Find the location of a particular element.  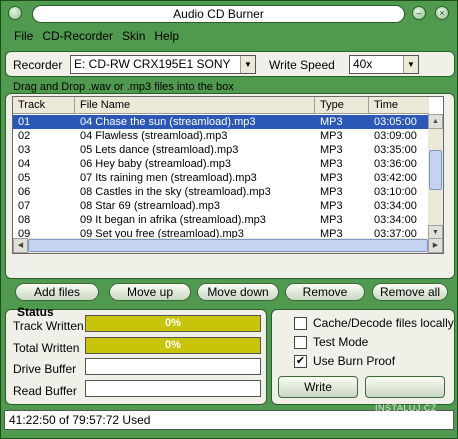

remove-button: Remove is located at coordinates (325, 292).